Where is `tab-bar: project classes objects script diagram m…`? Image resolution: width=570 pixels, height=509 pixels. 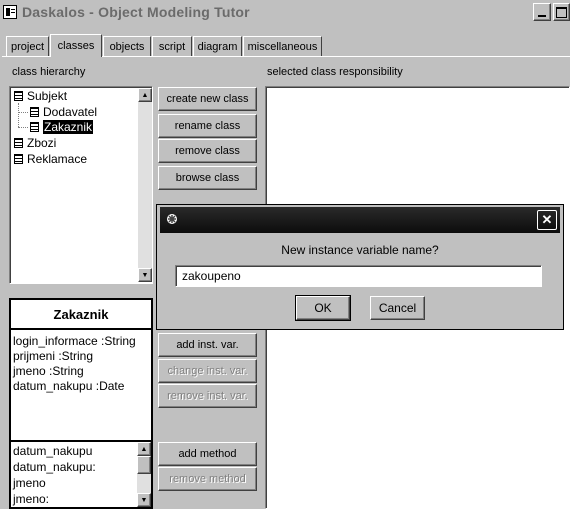 tab-bar: project classes objects script diagram m… is located at coordinates (166, 46).